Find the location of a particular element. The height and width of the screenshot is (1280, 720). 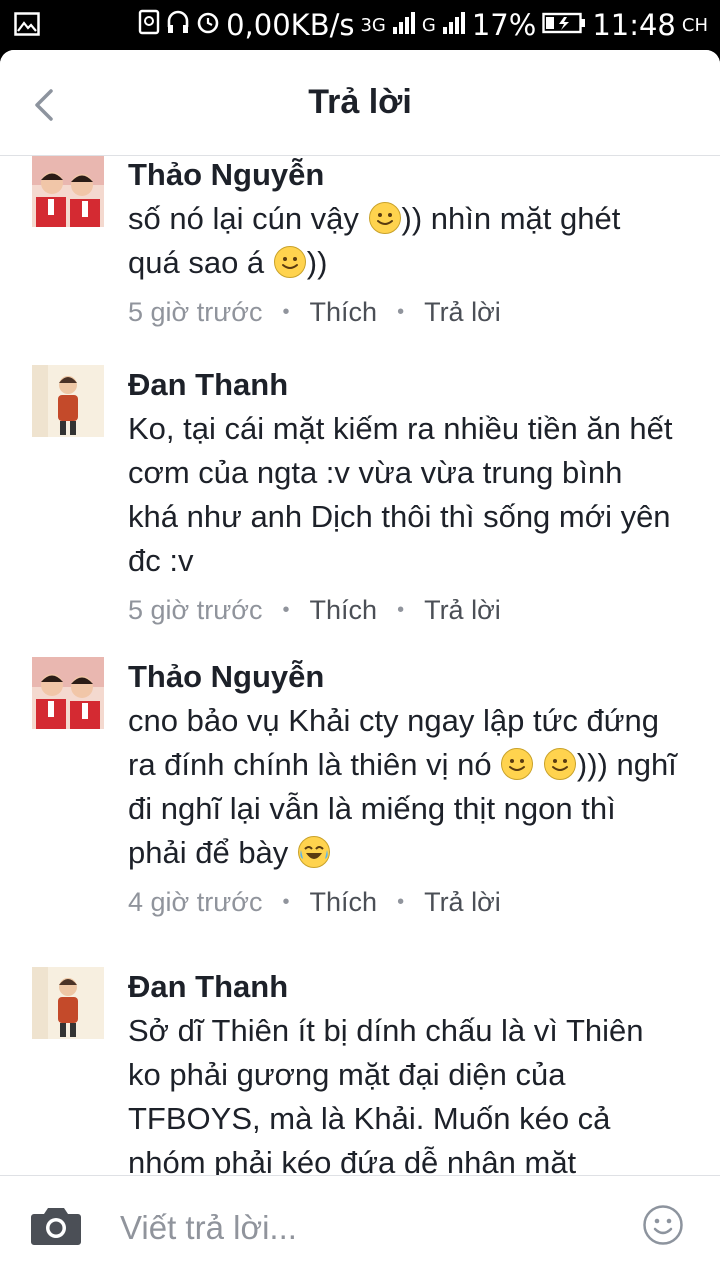

battery-percent: 17% is located at coordinates (504, 25).